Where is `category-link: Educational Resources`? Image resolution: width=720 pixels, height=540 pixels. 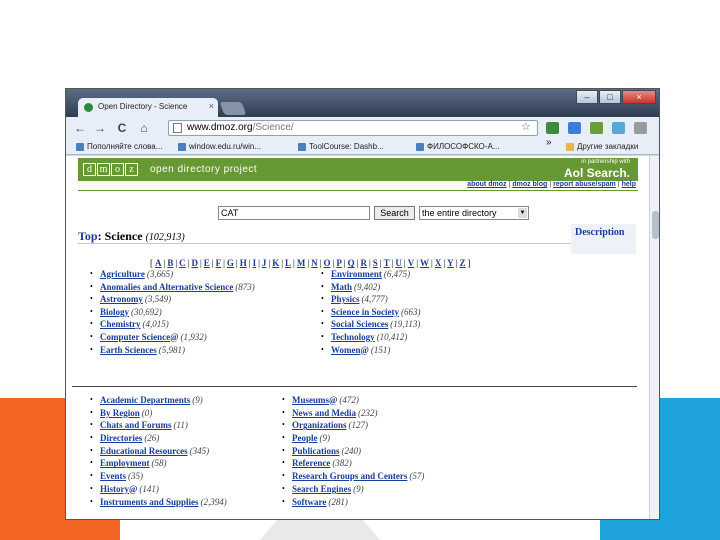
category-link: Educational Resources is located at coordinates (144, 451).